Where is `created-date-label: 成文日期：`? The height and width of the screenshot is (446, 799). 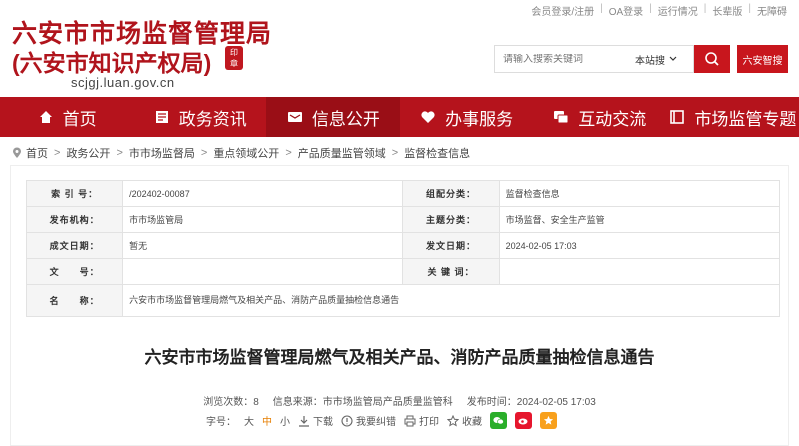
created-date-label: 成文日期： is located at coordinates (74, 245).